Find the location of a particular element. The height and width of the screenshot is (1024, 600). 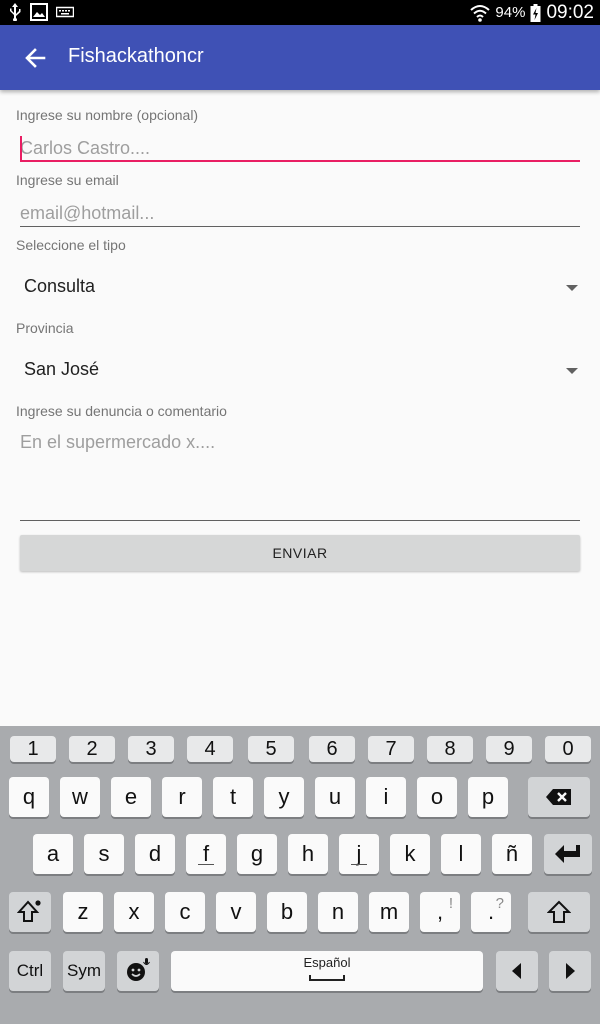

key-c: c is located at coordinates (185, 912).